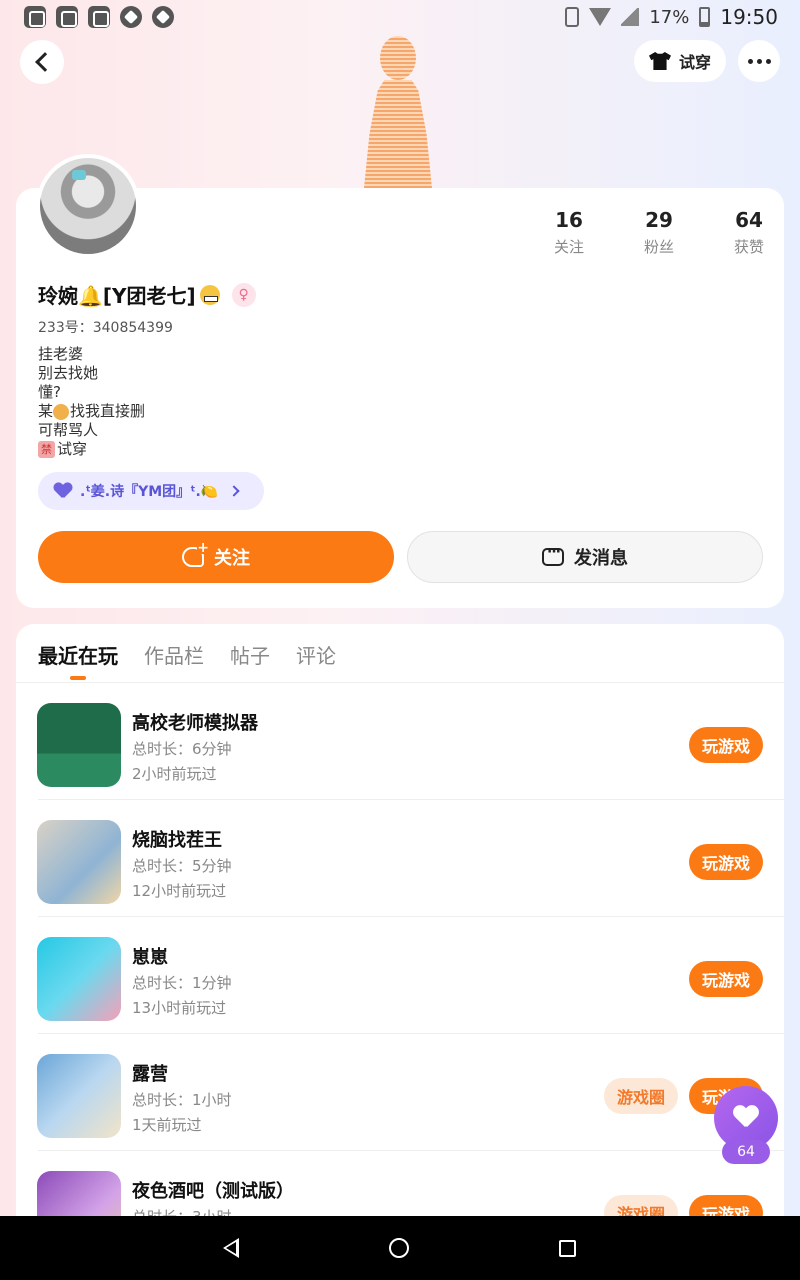 This screenshot has width=800, height=1280. What do you see at coordinates (243, 294) in the screenshot?
I see `female-gender-icon: ♀` at bounding box center [243, 294].